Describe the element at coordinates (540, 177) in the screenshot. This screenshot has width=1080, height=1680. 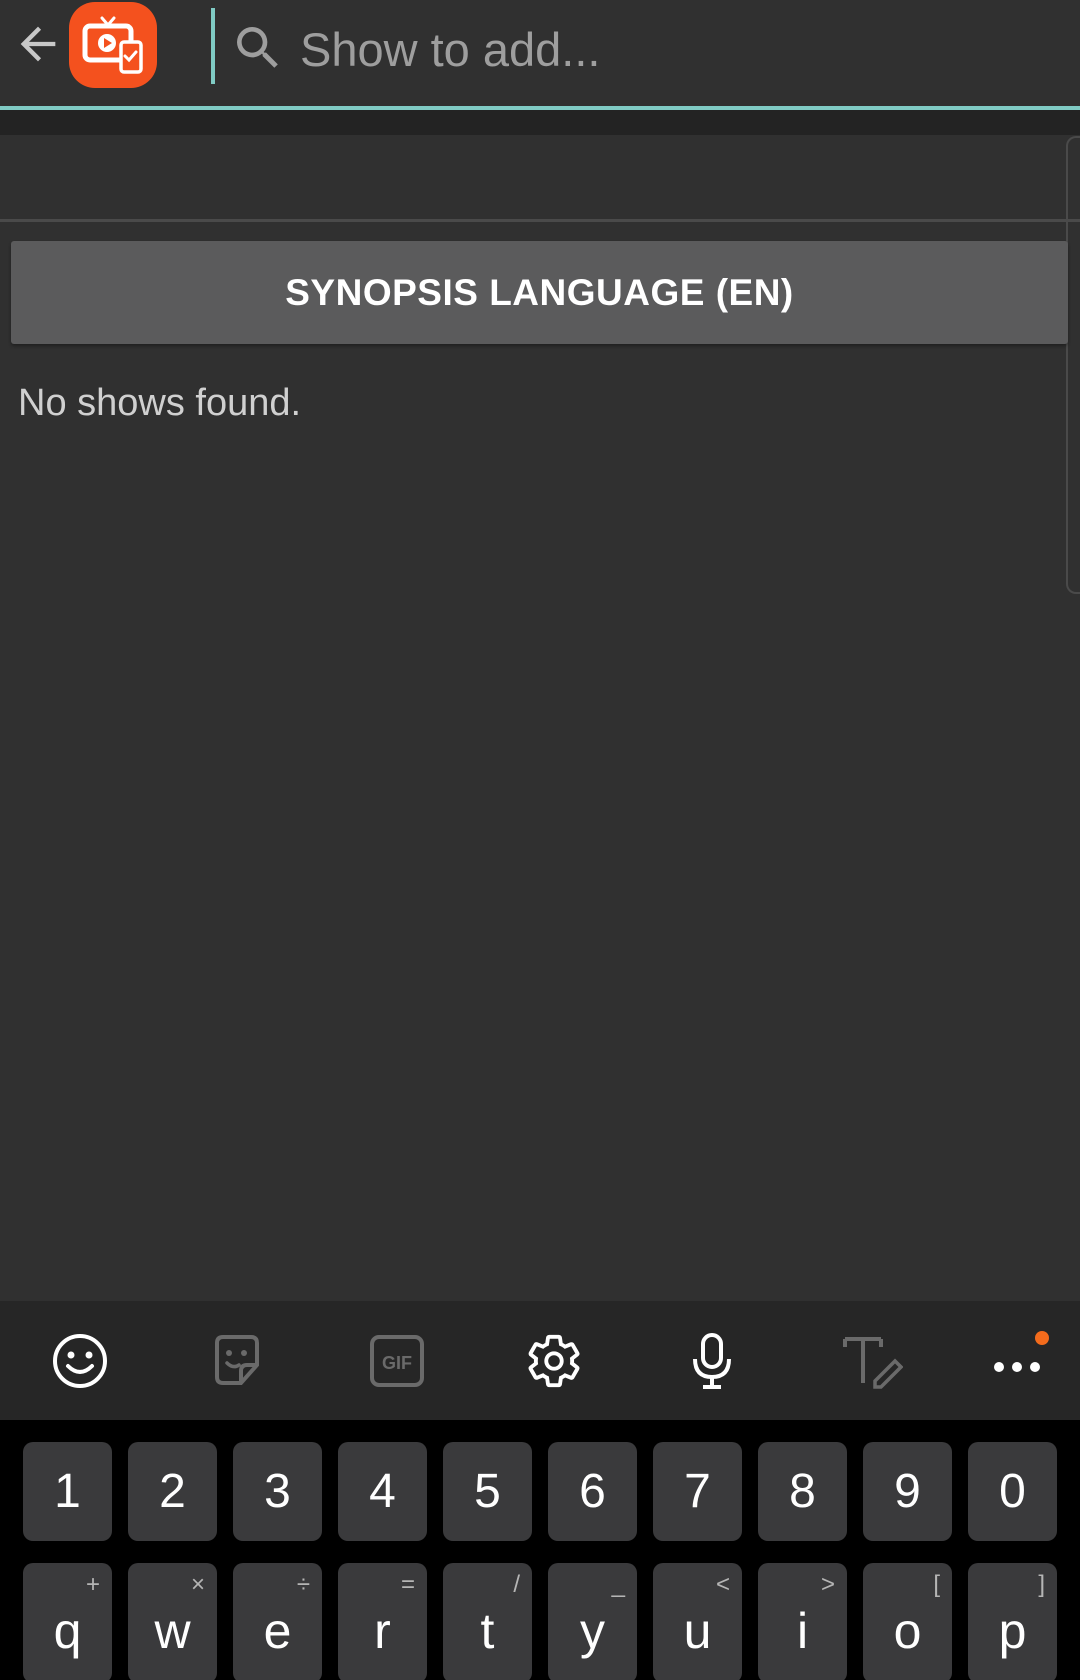
I see `filter-bar` at that location.